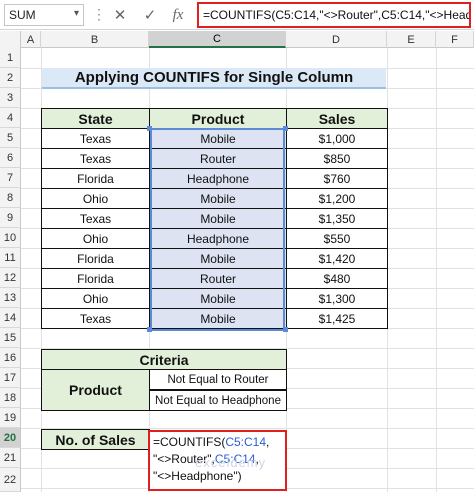 Image resolution: width=474 pixels, height=492 pixels. I want to click on formula-ref: C5:C14, so click(246, 442).